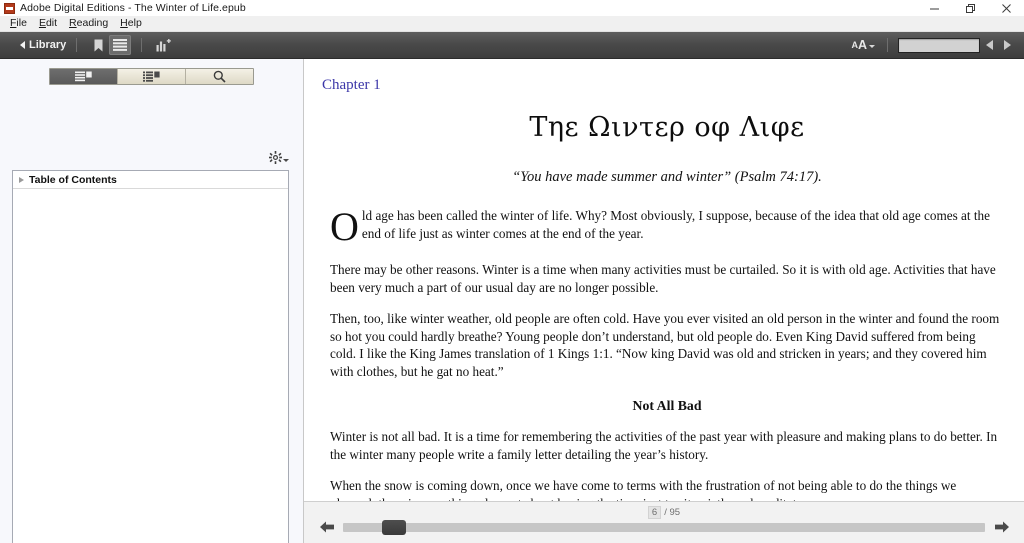 Image resolution: width=1024 pixels, height=543 pixels. Describe the element at coordinates (92, 23) in the screenshot. I see `menu-reading-label-rest: eading` at that location.